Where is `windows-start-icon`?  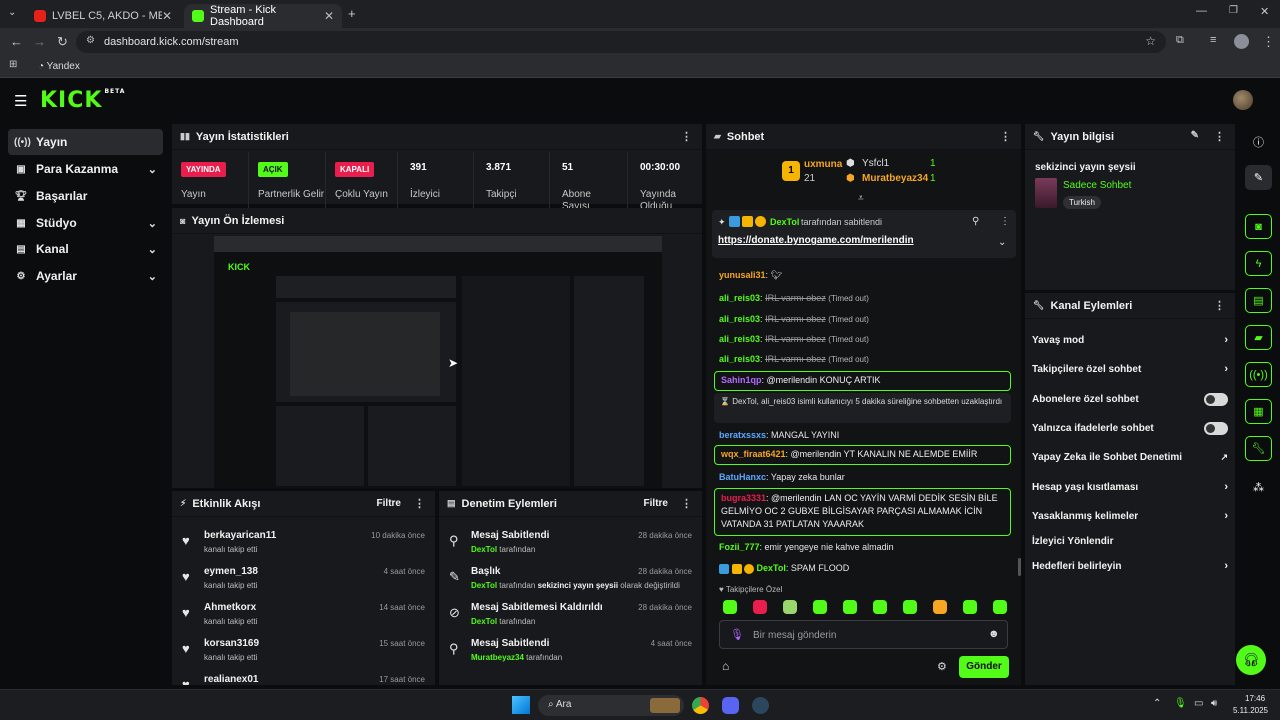 windows-start-icon is located at coordinates (521, 705).